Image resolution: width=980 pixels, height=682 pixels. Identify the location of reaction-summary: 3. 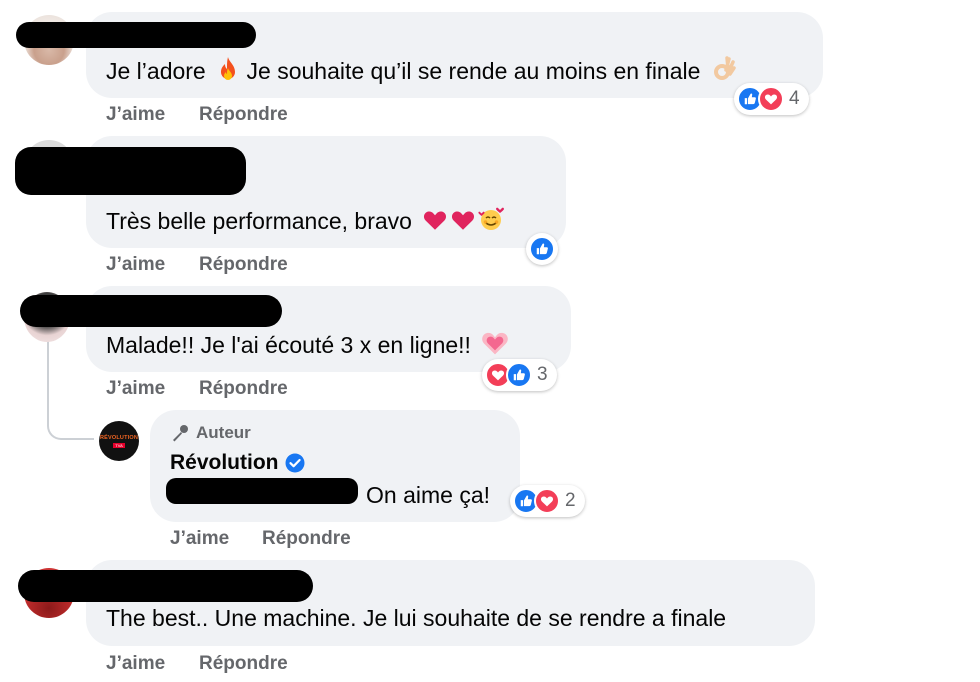
(519, 375).